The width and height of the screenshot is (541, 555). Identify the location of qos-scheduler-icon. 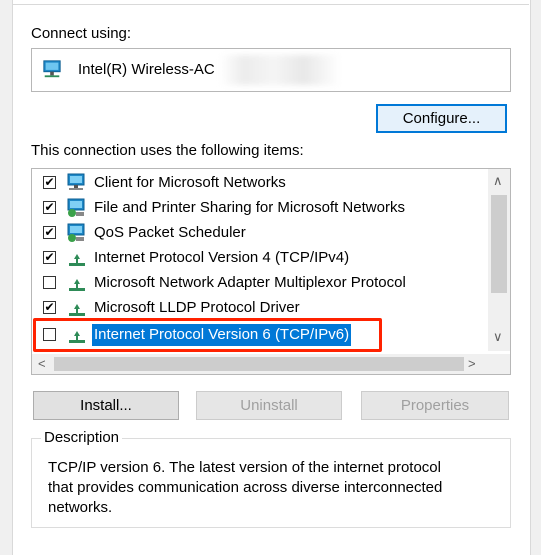
(76, 232).